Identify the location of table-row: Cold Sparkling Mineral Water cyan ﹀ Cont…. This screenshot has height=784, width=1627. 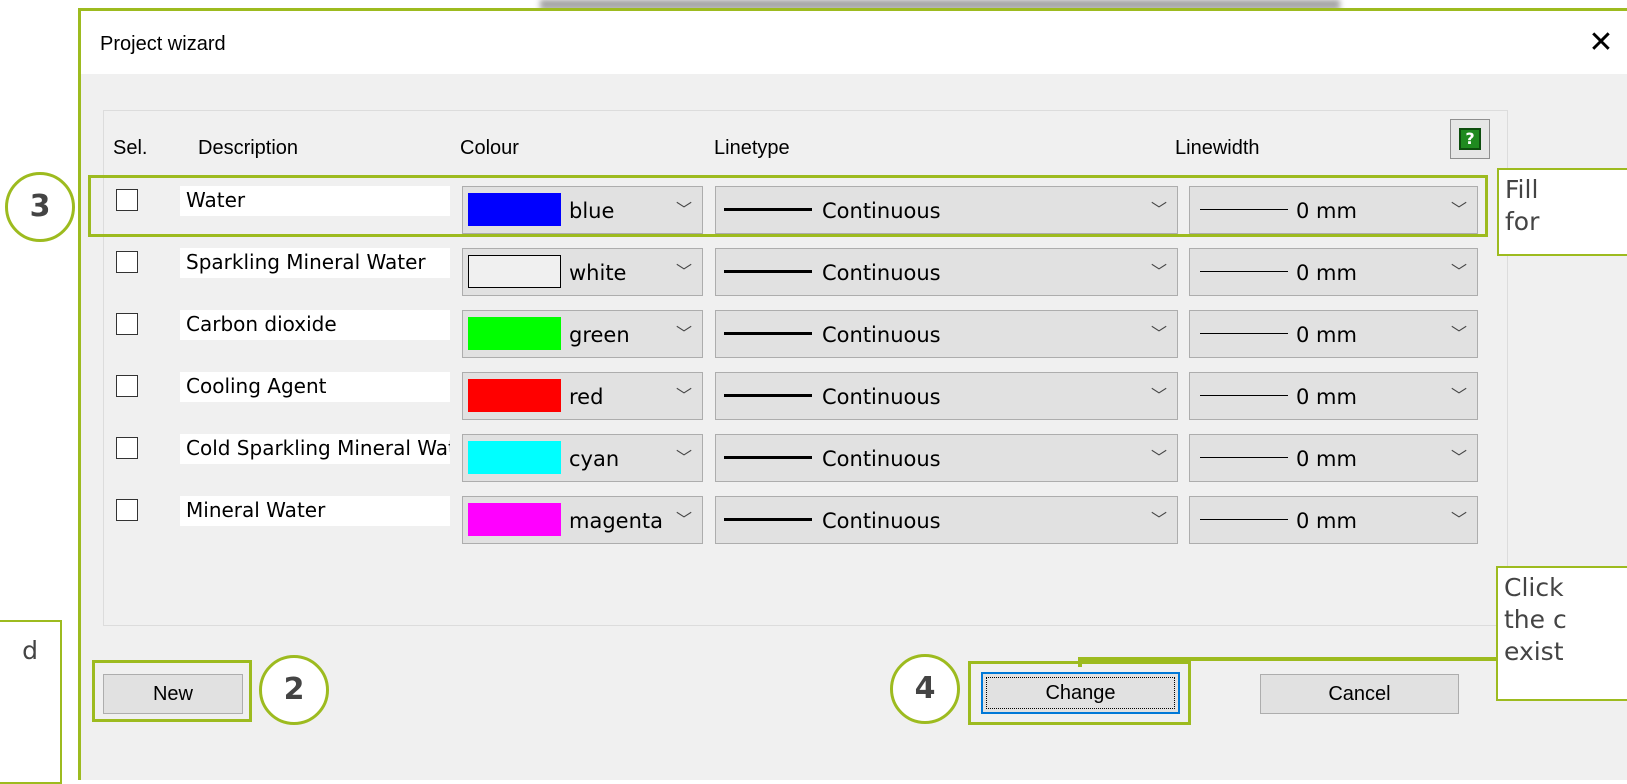
(750, 459).